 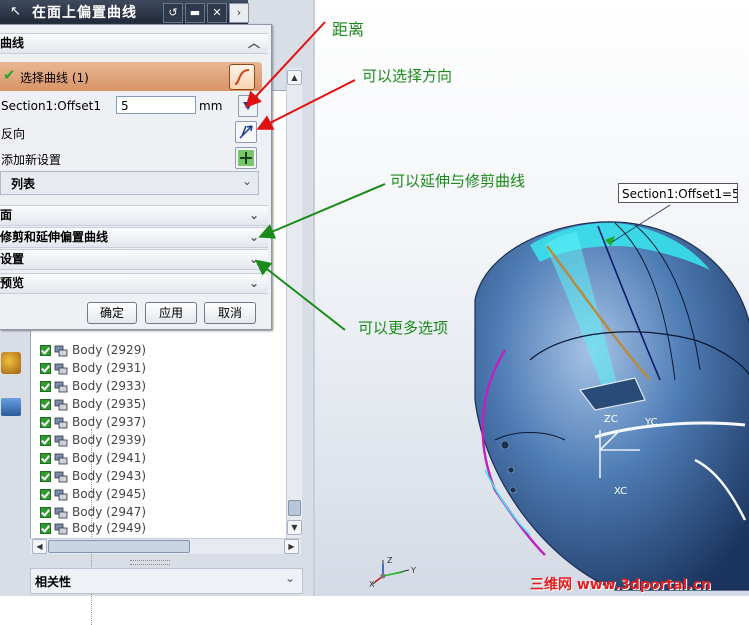 I want to click on tree-row-label: Body (2939), so click(x=109, y=440).